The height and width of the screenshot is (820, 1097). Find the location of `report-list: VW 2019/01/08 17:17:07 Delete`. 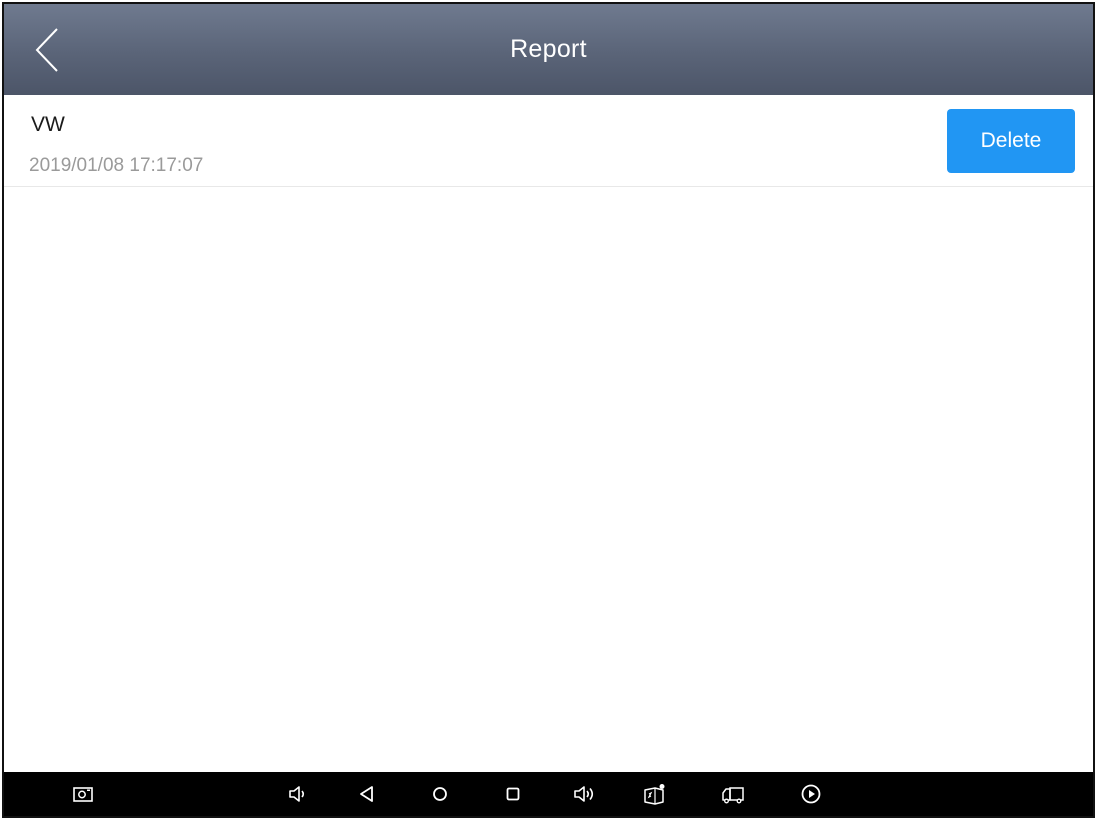

report-list: VW 2019/01/08 17:17:07 Delete is located at coordinates (548, 141).